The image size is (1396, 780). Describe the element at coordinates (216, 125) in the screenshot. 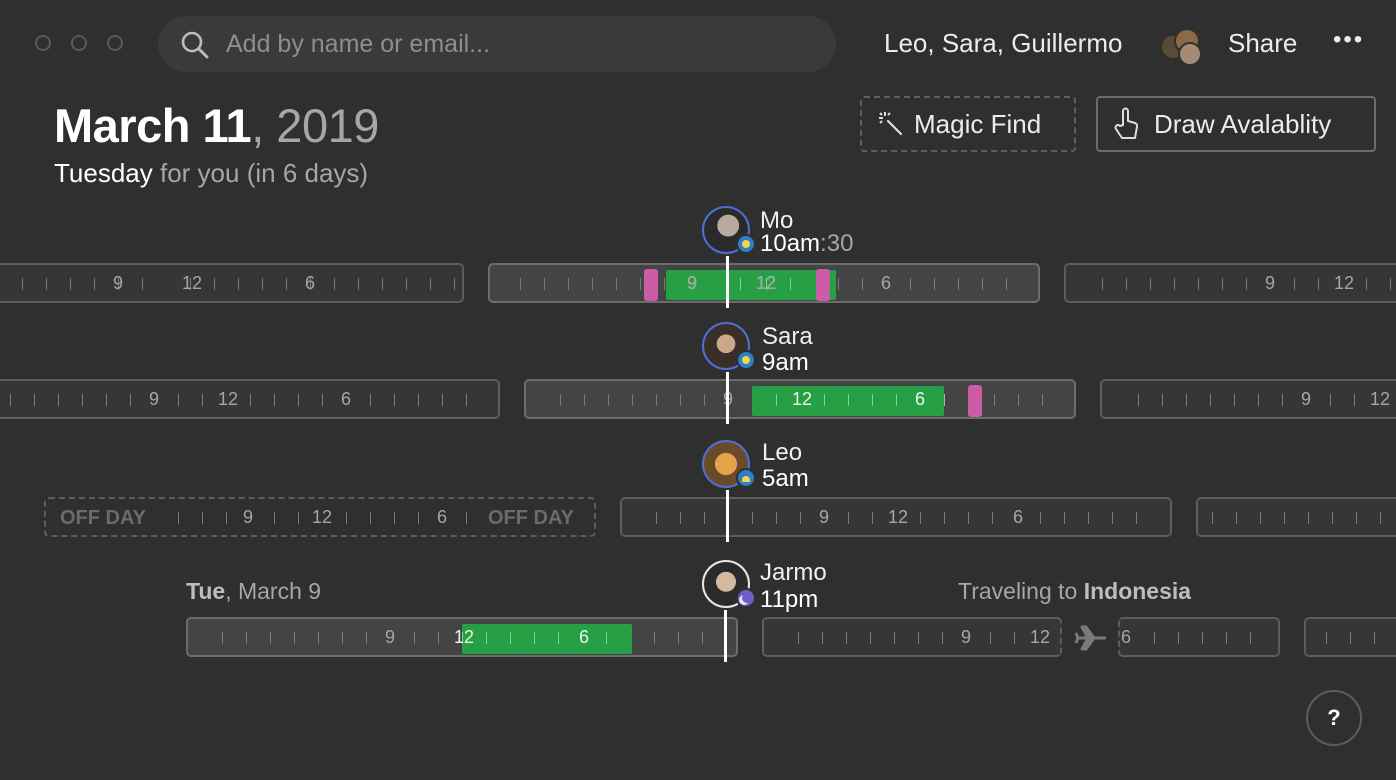

I see `page-title: March 11, 2019` at that location.